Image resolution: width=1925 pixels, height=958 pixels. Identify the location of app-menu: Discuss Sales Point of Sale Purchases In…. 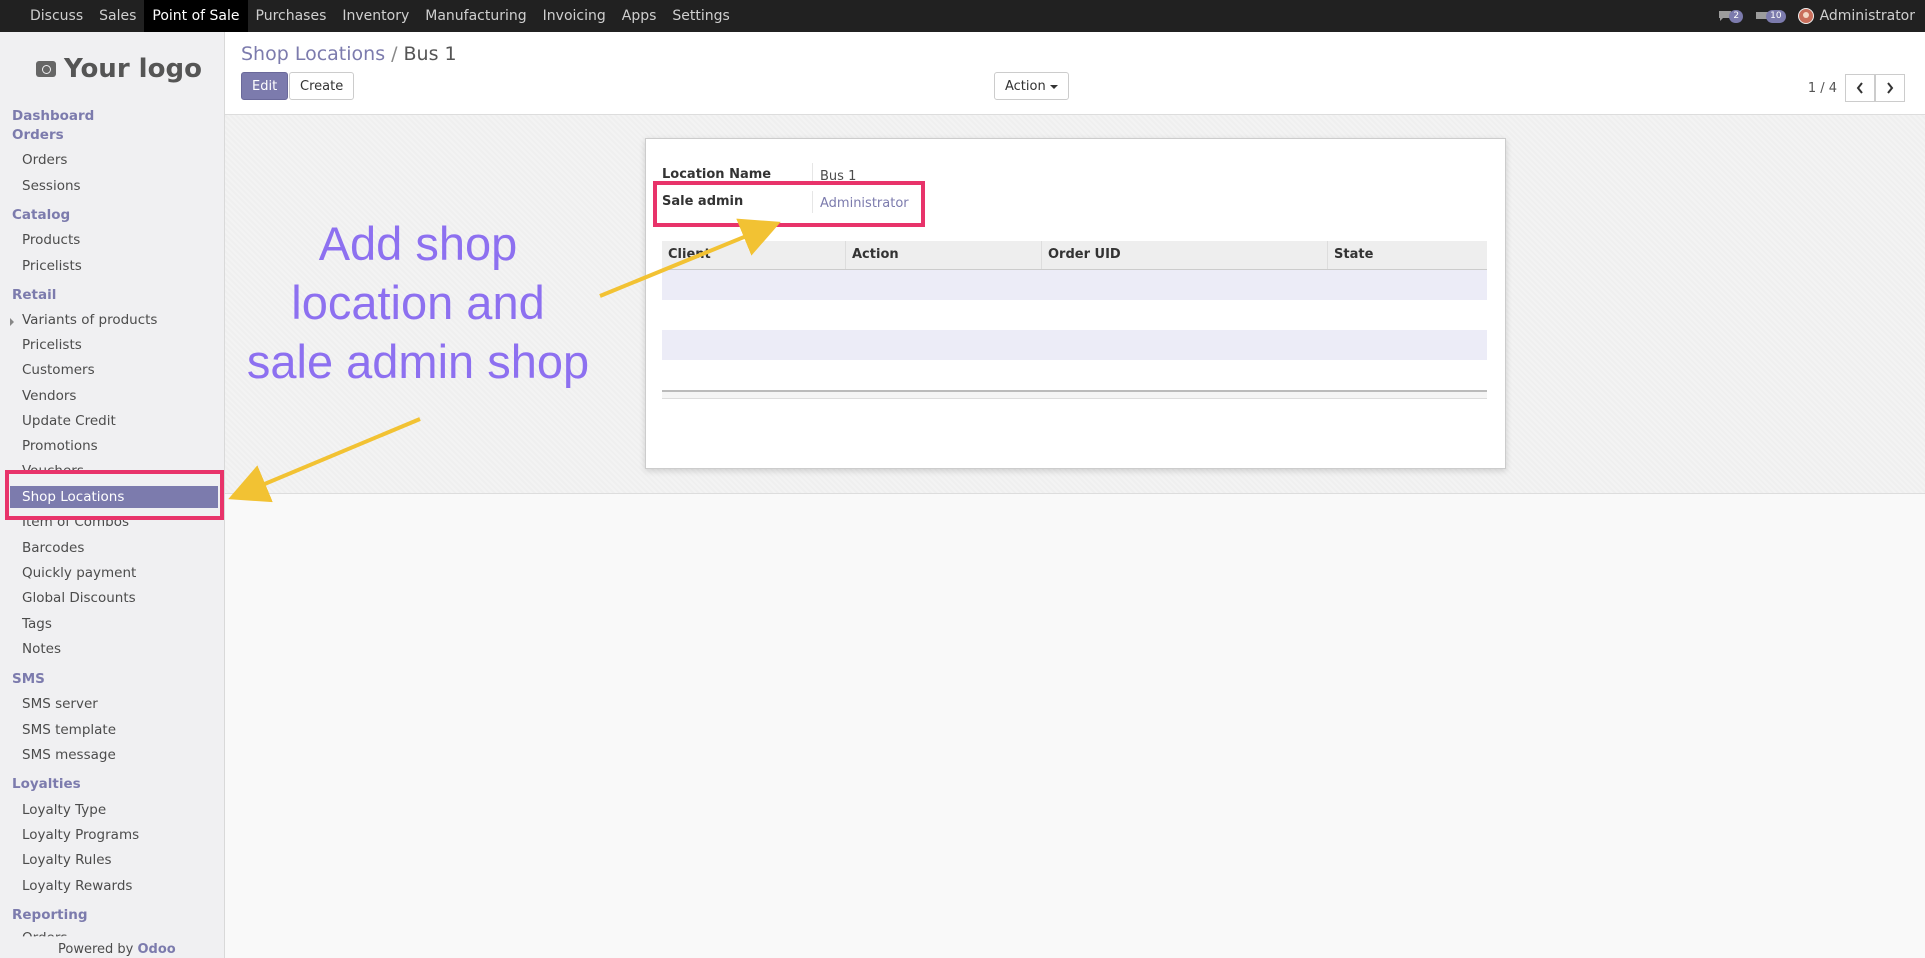
(380, 16).